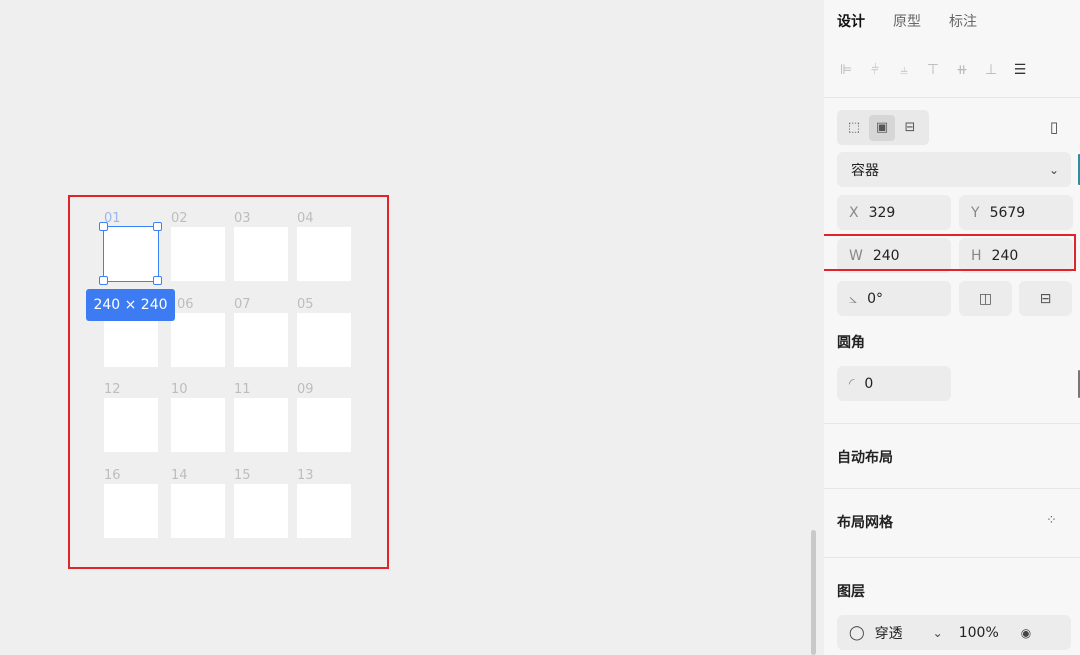  I want to click on rotation-field: ⦣ 0°, so click(894, 298).